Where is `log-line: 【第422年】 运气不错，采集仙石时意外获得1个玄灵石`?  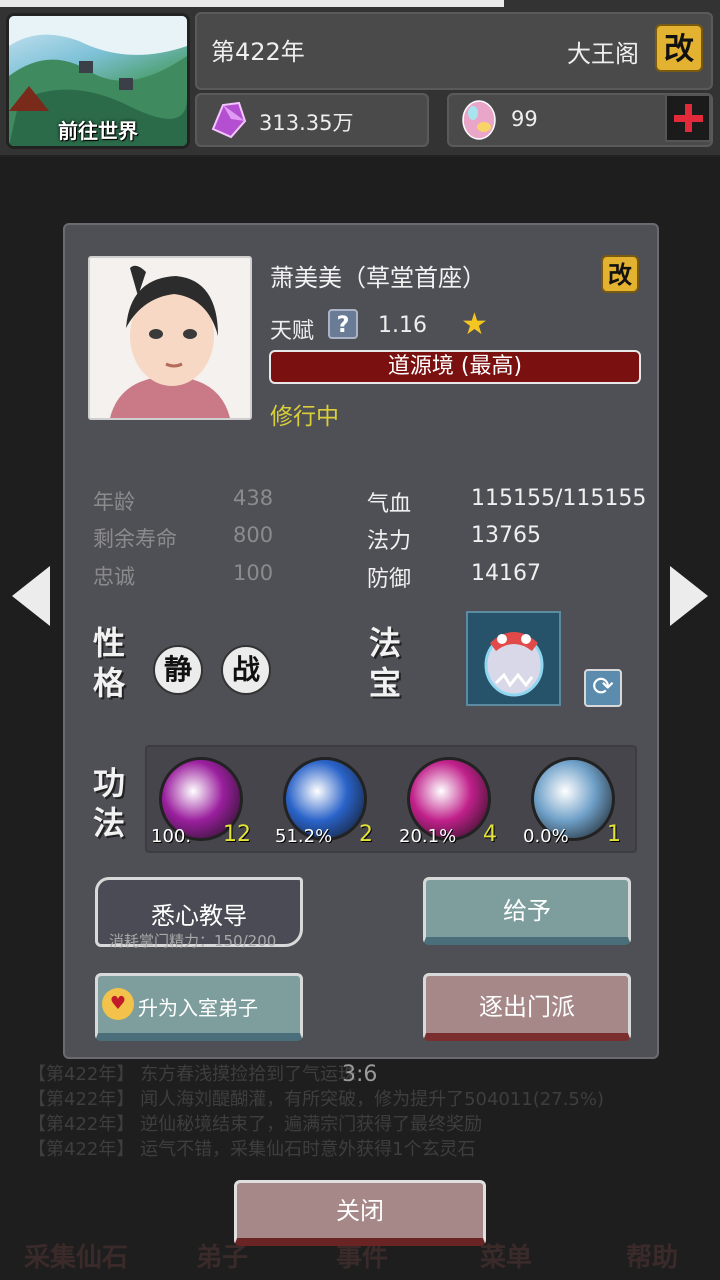
log-line: 【第422年】 运气不错，采集仙石时意外获得1个玄灵石 is located at coordinates (252, 1149).